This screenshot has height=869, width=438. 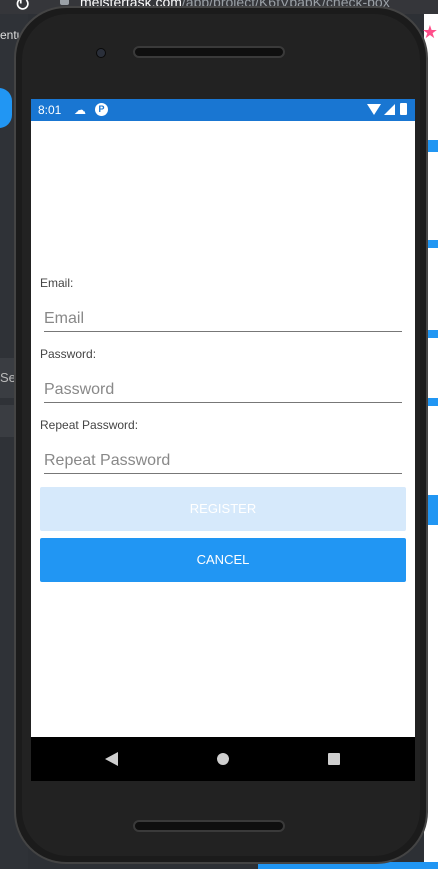 I want to click on home-icon, so click(x=223, y=759).